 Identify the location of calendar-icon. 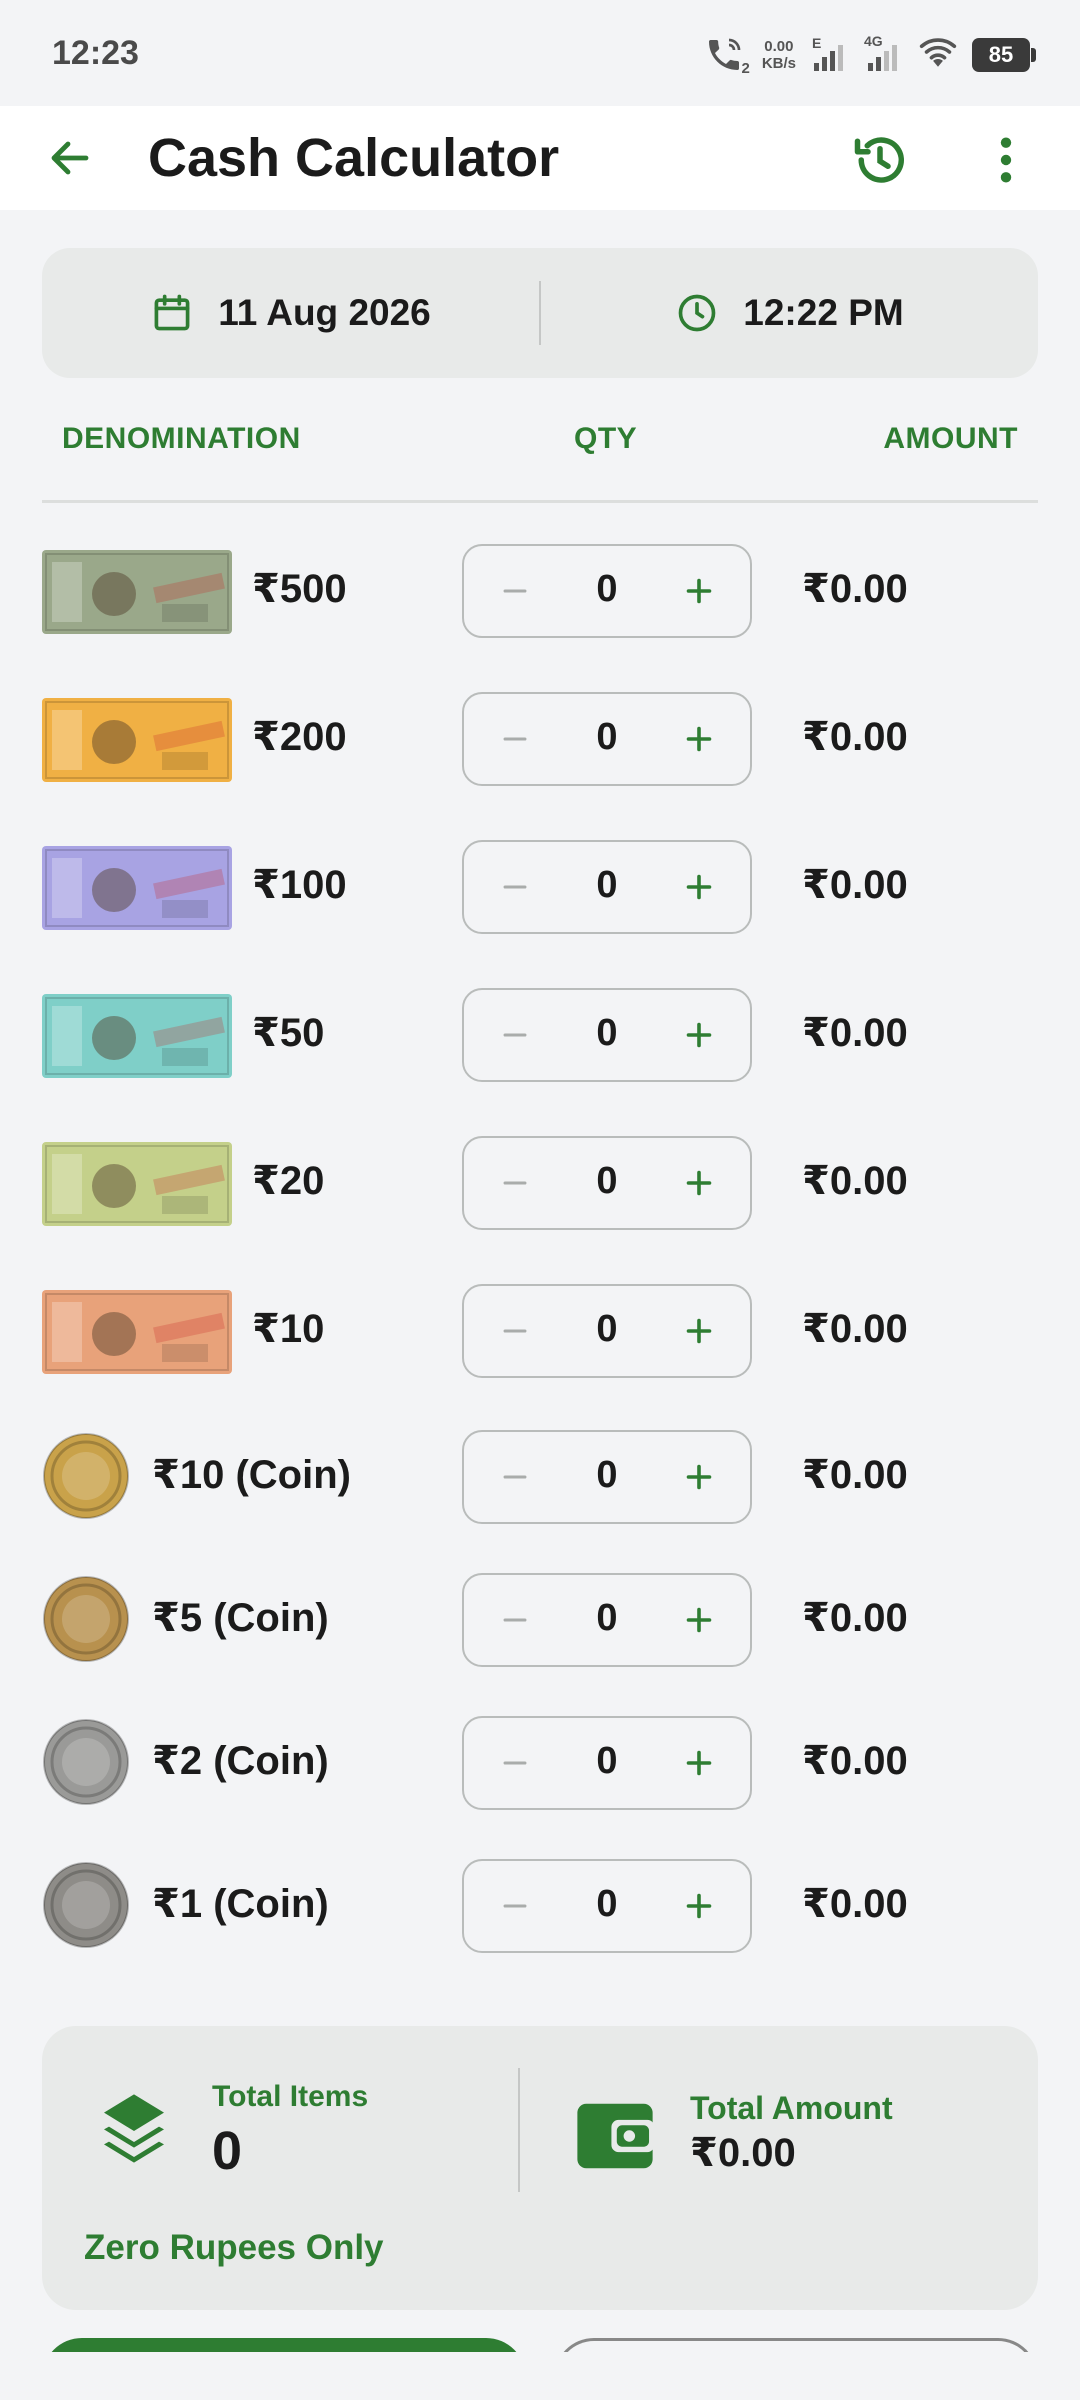
(172, 312).